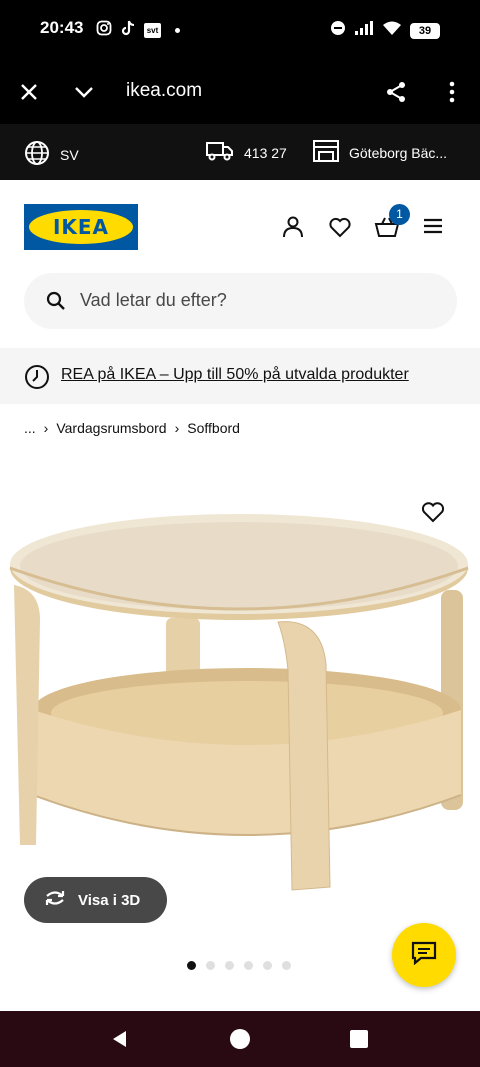  Describe the element at coordinates (128, 30) in the screenshot. I see `tiktok-icon` at that location.